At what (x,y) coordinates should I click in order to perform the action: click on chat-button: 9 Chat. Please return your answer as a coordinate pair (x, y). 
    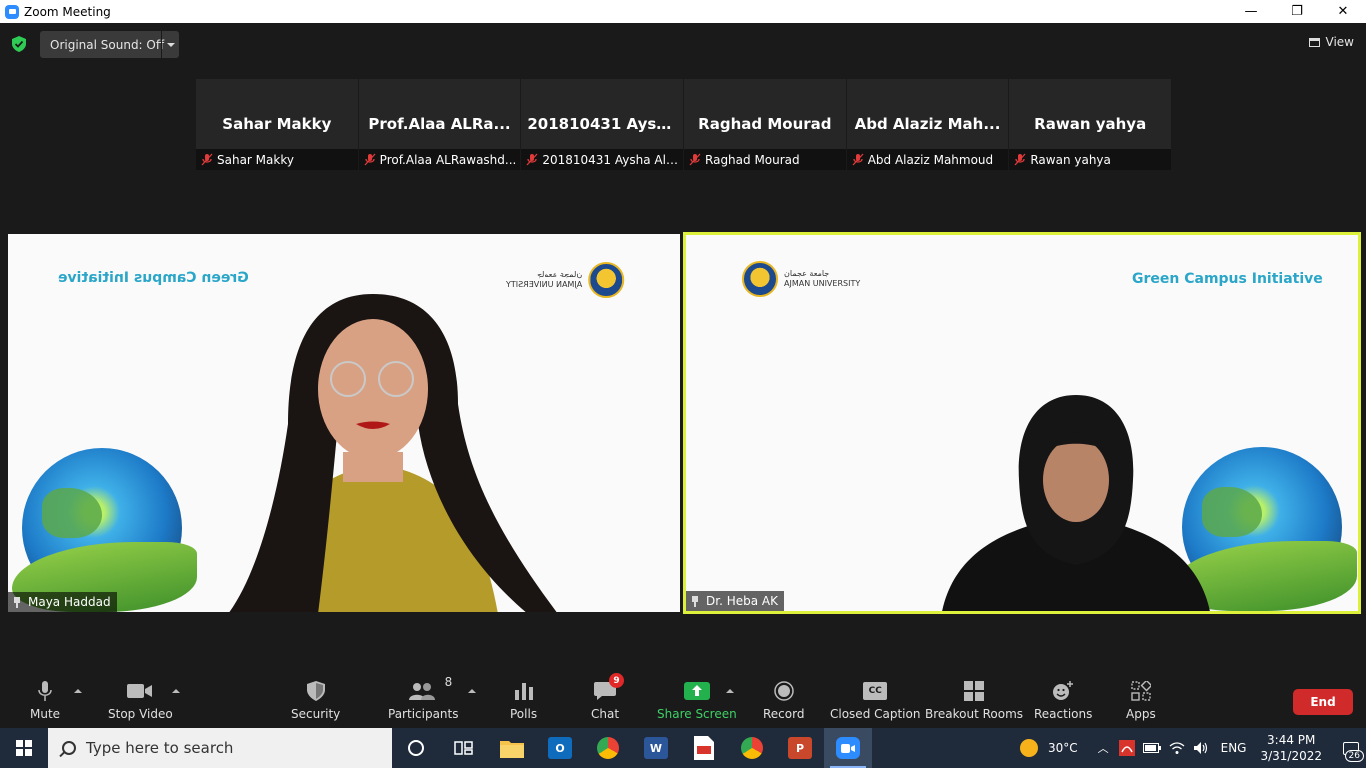
    Looking at the image, I should click on (608, 697).